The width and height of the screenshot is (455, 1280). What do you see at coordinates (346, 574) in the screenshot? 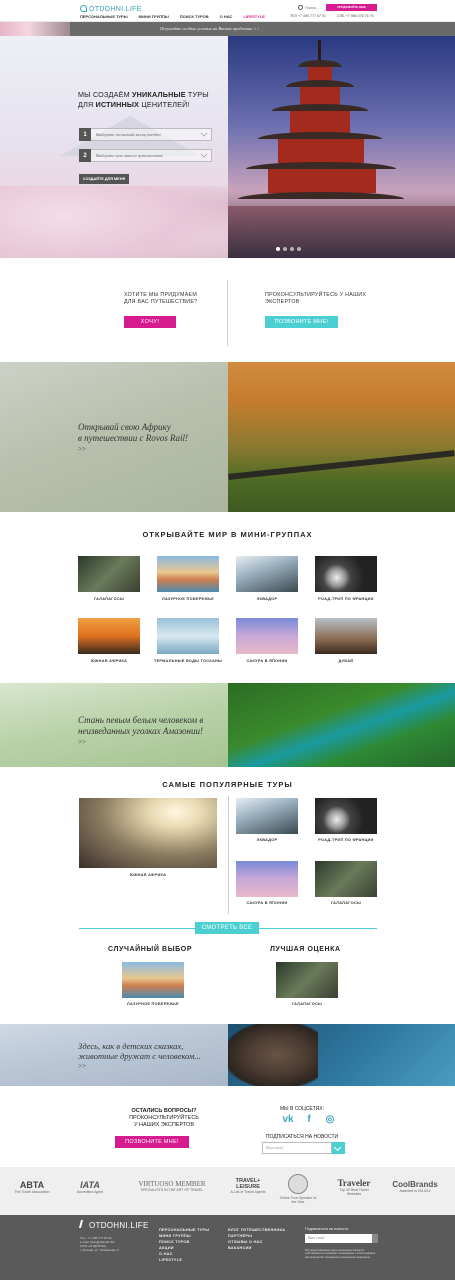
I see `tour-tile-france-roadtrip` at bounding box center [346, 574].